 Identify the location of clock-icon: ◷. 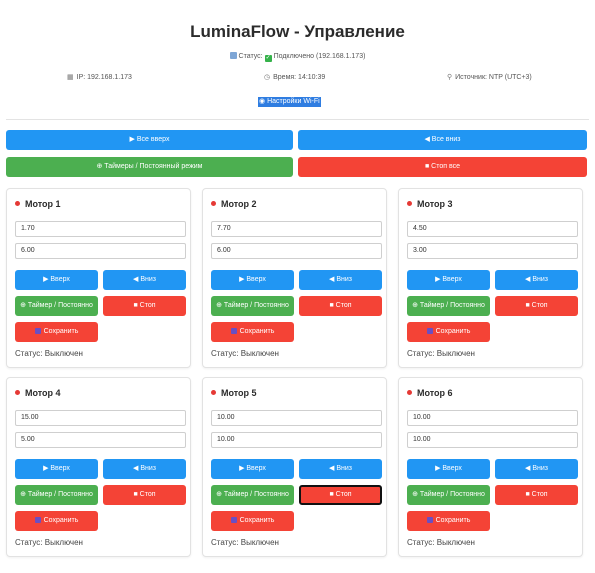
(267, 77).